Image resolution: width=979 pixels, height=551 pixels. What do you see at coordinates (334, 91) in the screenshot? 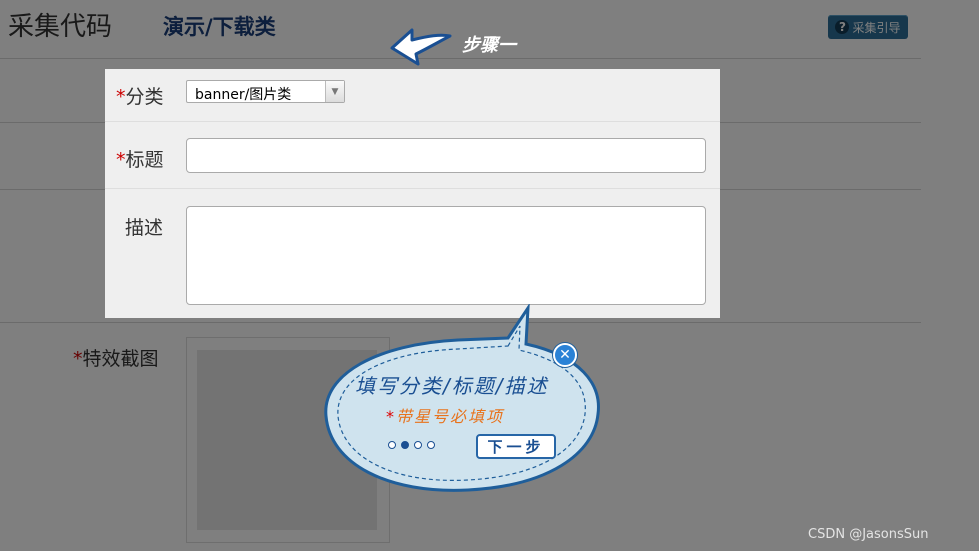
I see `chevron-down-icon: ▼` at bounding box center [334, 91].